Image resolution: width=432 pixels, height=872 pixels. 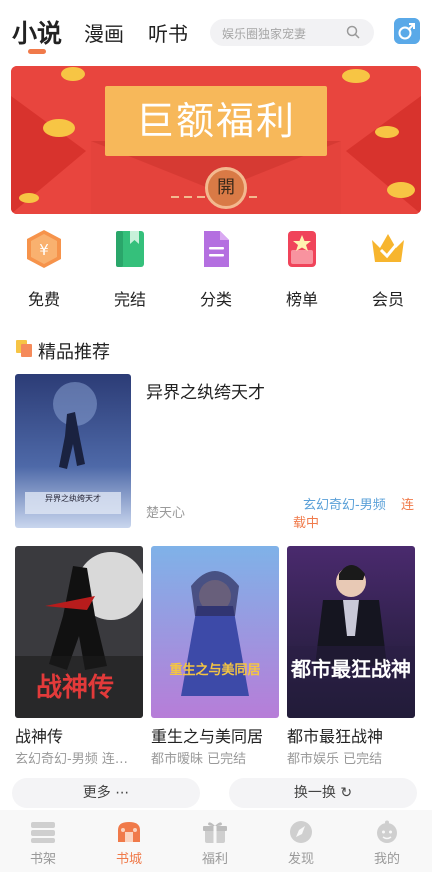 I want to click on featured-book-status-cont: 载中, so click(x=306, y=523).